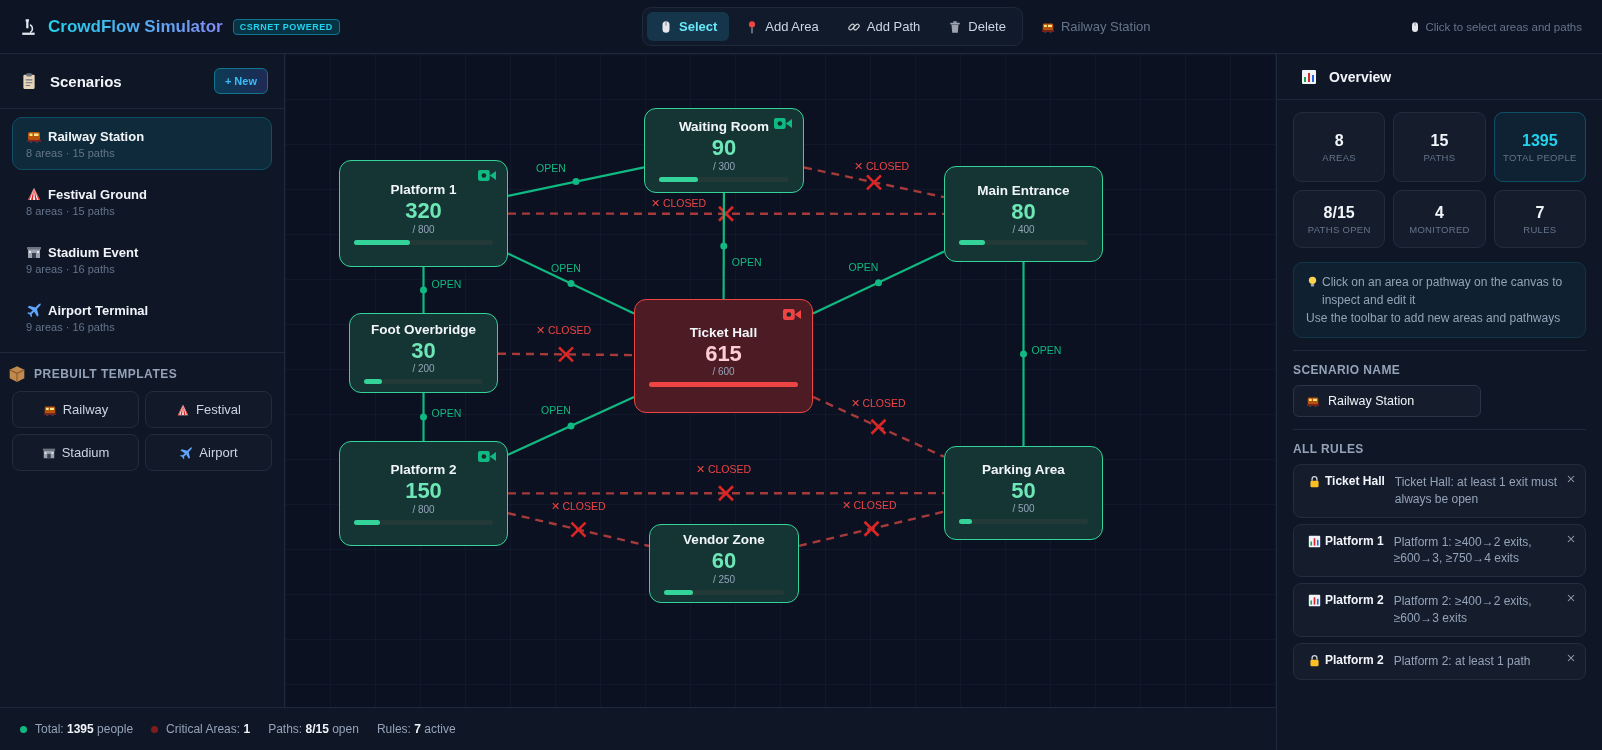 Image resolution: width=1602 pixels, height=750 pixels. I want to click on area-node: Parking Area 50 / 500, so click(1023, 493).